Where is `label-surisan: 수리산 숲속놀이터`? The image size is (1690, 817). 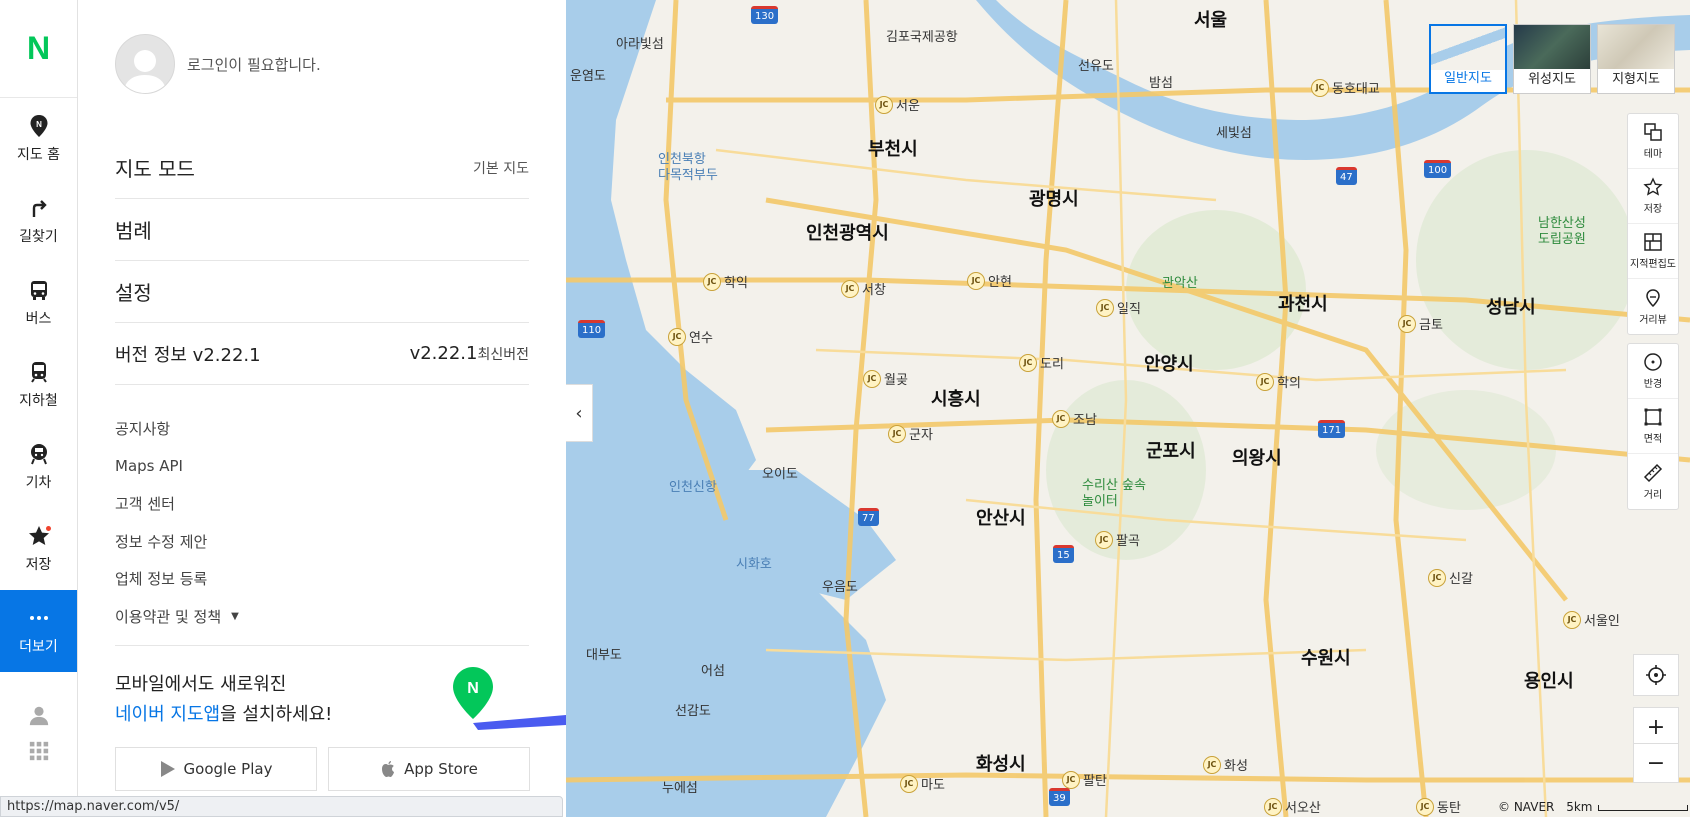
label-surisan: 수리산 숲속놀이터 is located at coordinates (1116, 494).